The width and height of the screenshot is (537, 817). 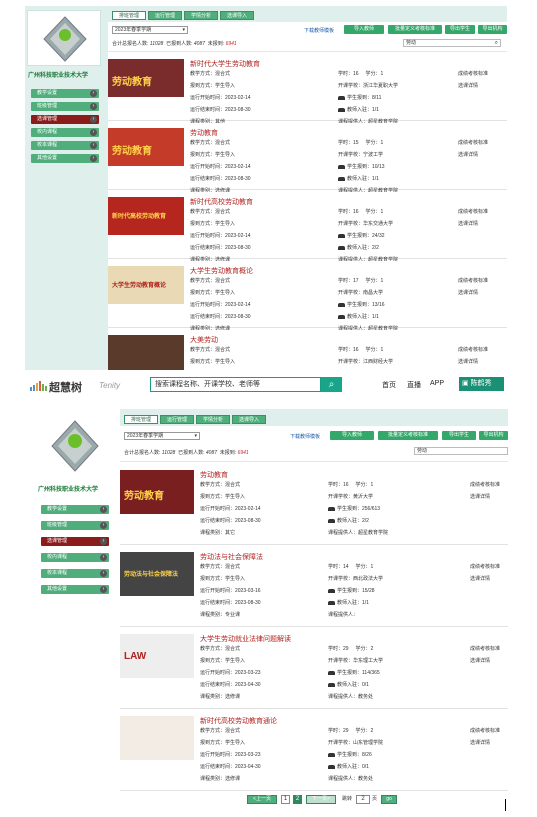 What do you see at coordinates (157, 656) in the screenshot?
I see `course-thumbnail: LAW` at bounding box center [157, 656].